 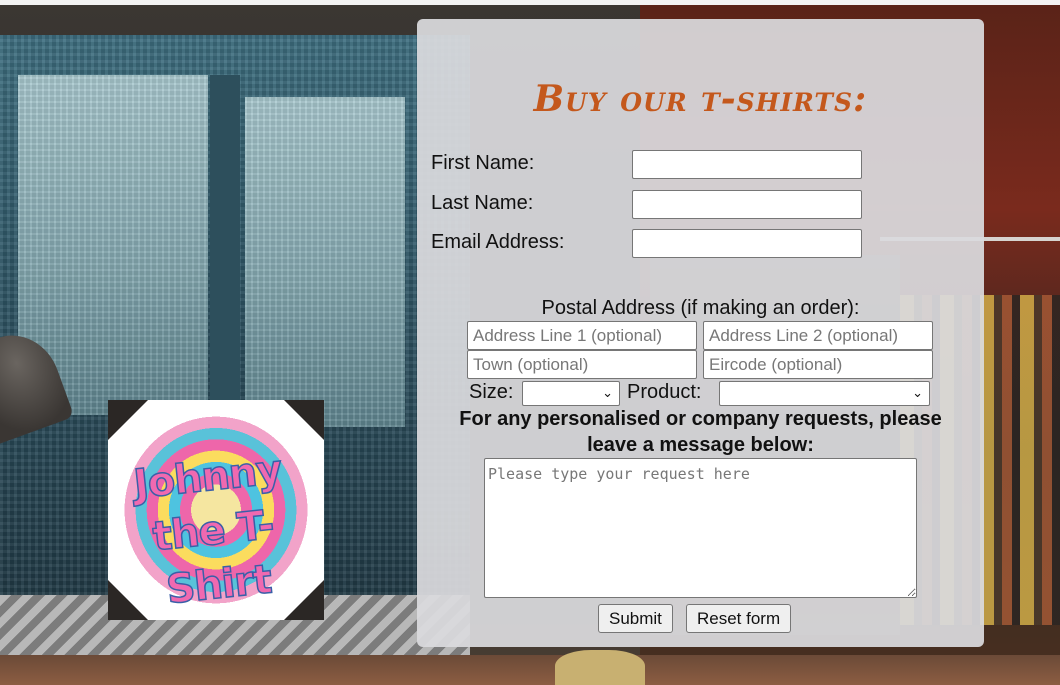 What do you see at coordinates (700, 99) in the screenshot?
I see `form-title: Buy our t-shirts:` at bounding box center [700, 99].